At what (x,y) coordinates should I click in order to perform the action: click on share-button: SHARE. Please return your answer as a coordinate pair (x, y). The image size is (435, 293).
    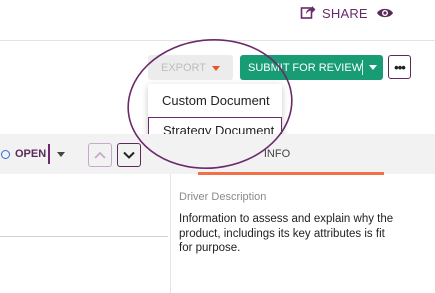
    Looking at the image, I should click on (334, 13).